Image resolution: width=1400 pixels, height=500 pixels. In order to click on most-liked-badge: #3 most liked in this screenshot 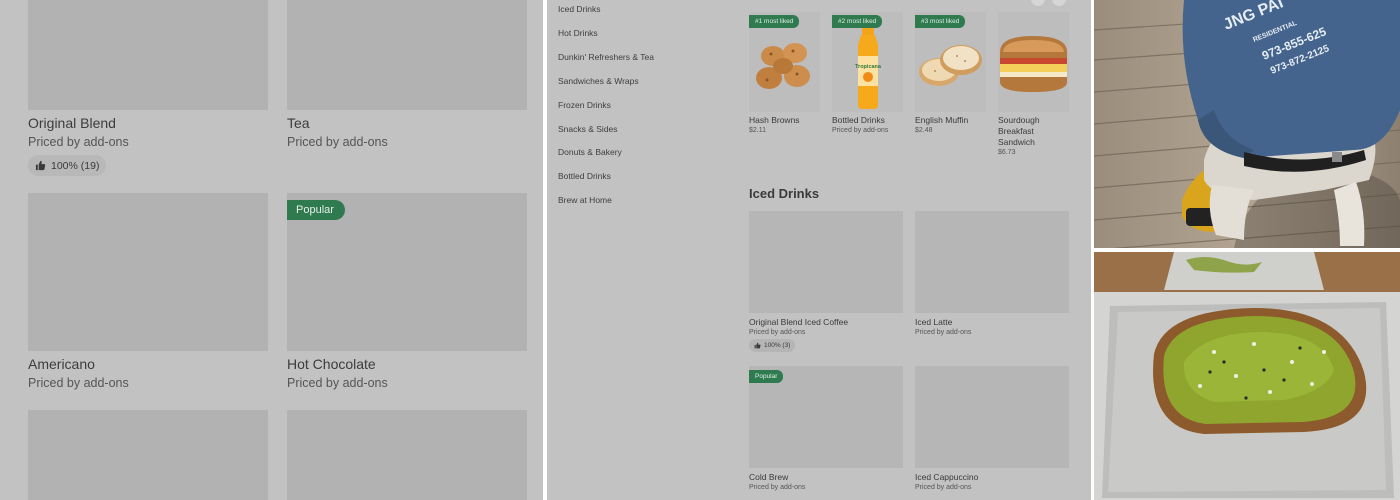, I will do `click(940, 21)`.